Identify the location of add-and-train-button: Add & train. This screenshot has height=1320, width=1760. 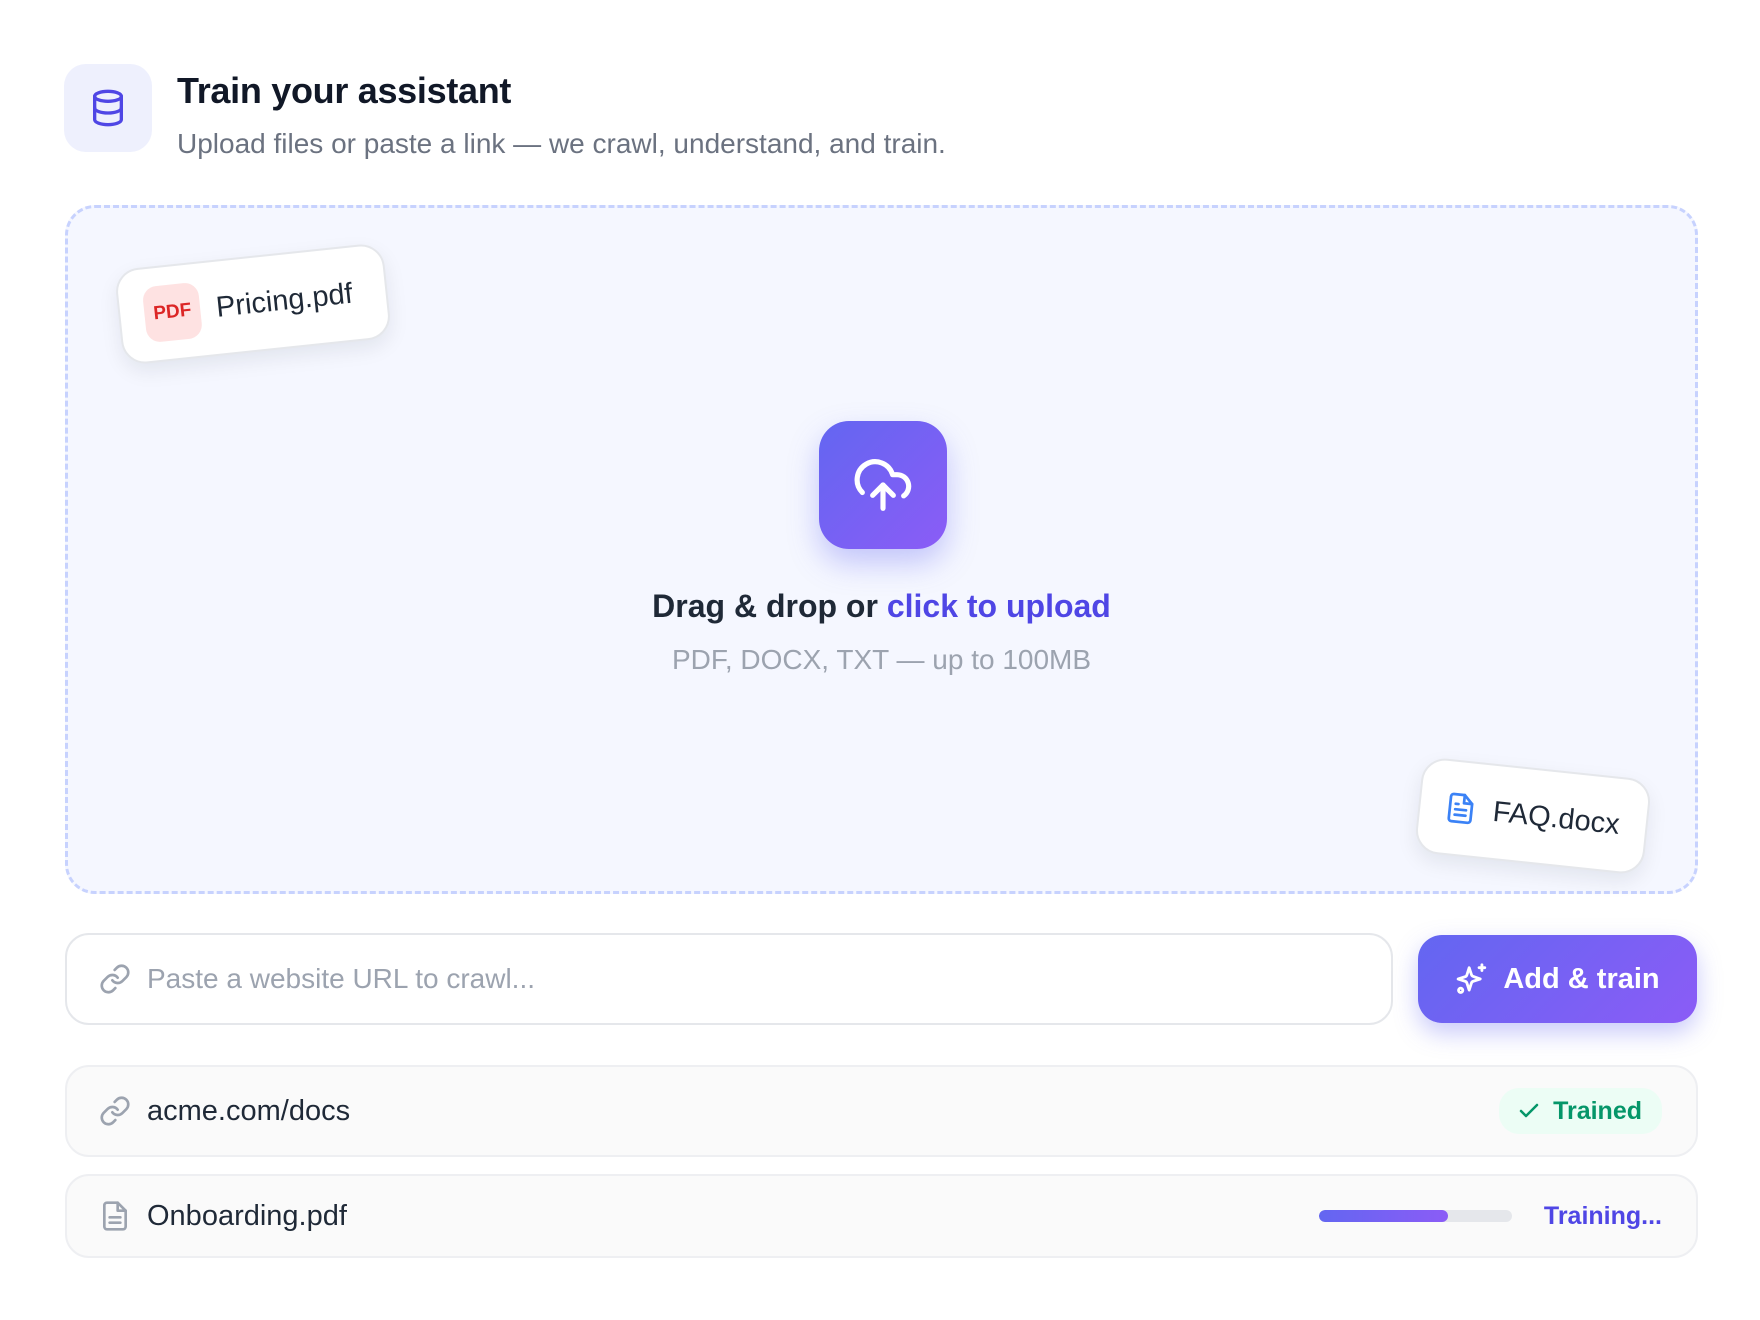
(1557, 979).